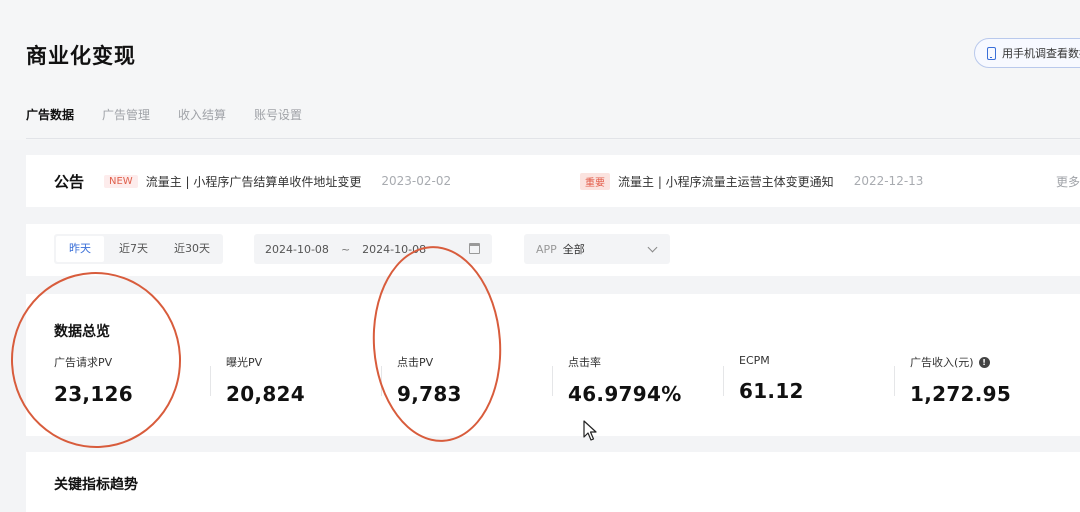 The height and width of the screenshot is (512, 1080). What do you see at coordinates (82, 332) in the screenshot?
I see `overview-title: 数据总览` at bounding box center [82, 332].